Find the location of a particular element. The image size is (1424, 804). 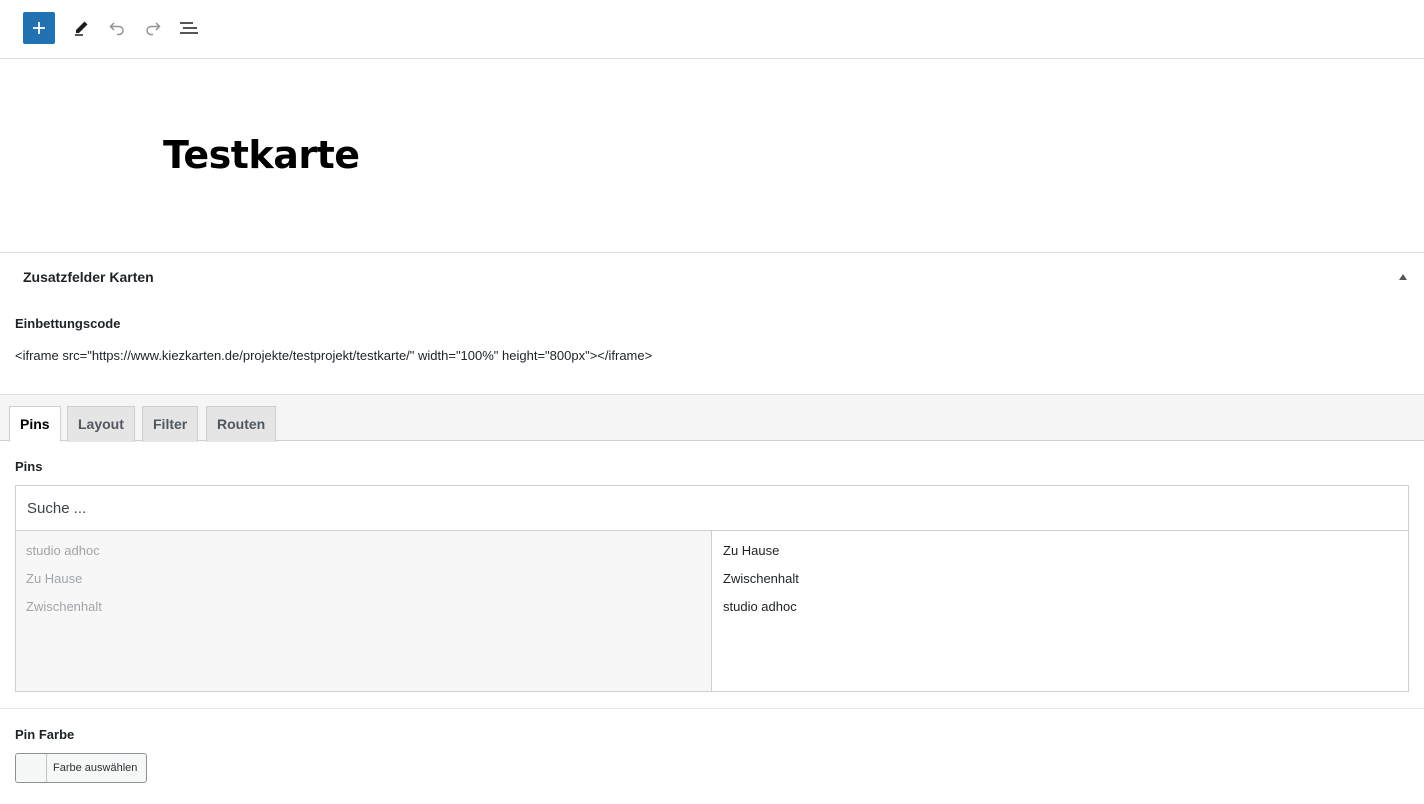

tab-bar: Pins Layout Filter Routen is located at coordinates (712, 418).